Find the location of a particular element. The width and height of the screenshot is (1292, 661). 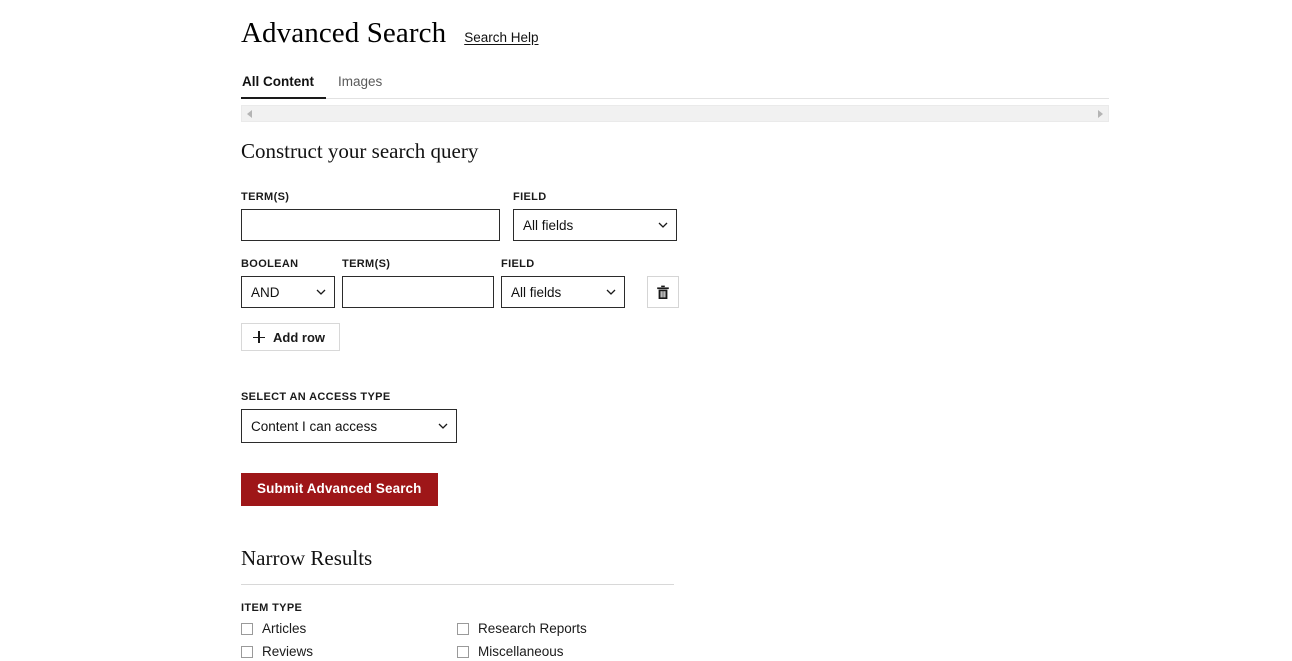

field-select-2-value: All fields is located at coordinates (563, 292).